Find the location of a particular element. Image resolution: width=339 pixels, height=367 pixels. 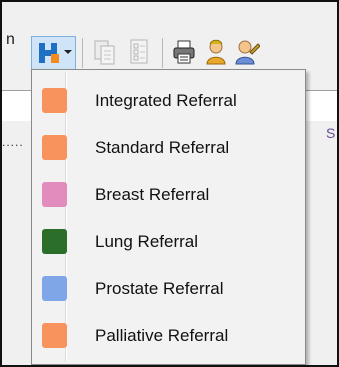

copy-pages-icon is located at coordinates (105, 52).